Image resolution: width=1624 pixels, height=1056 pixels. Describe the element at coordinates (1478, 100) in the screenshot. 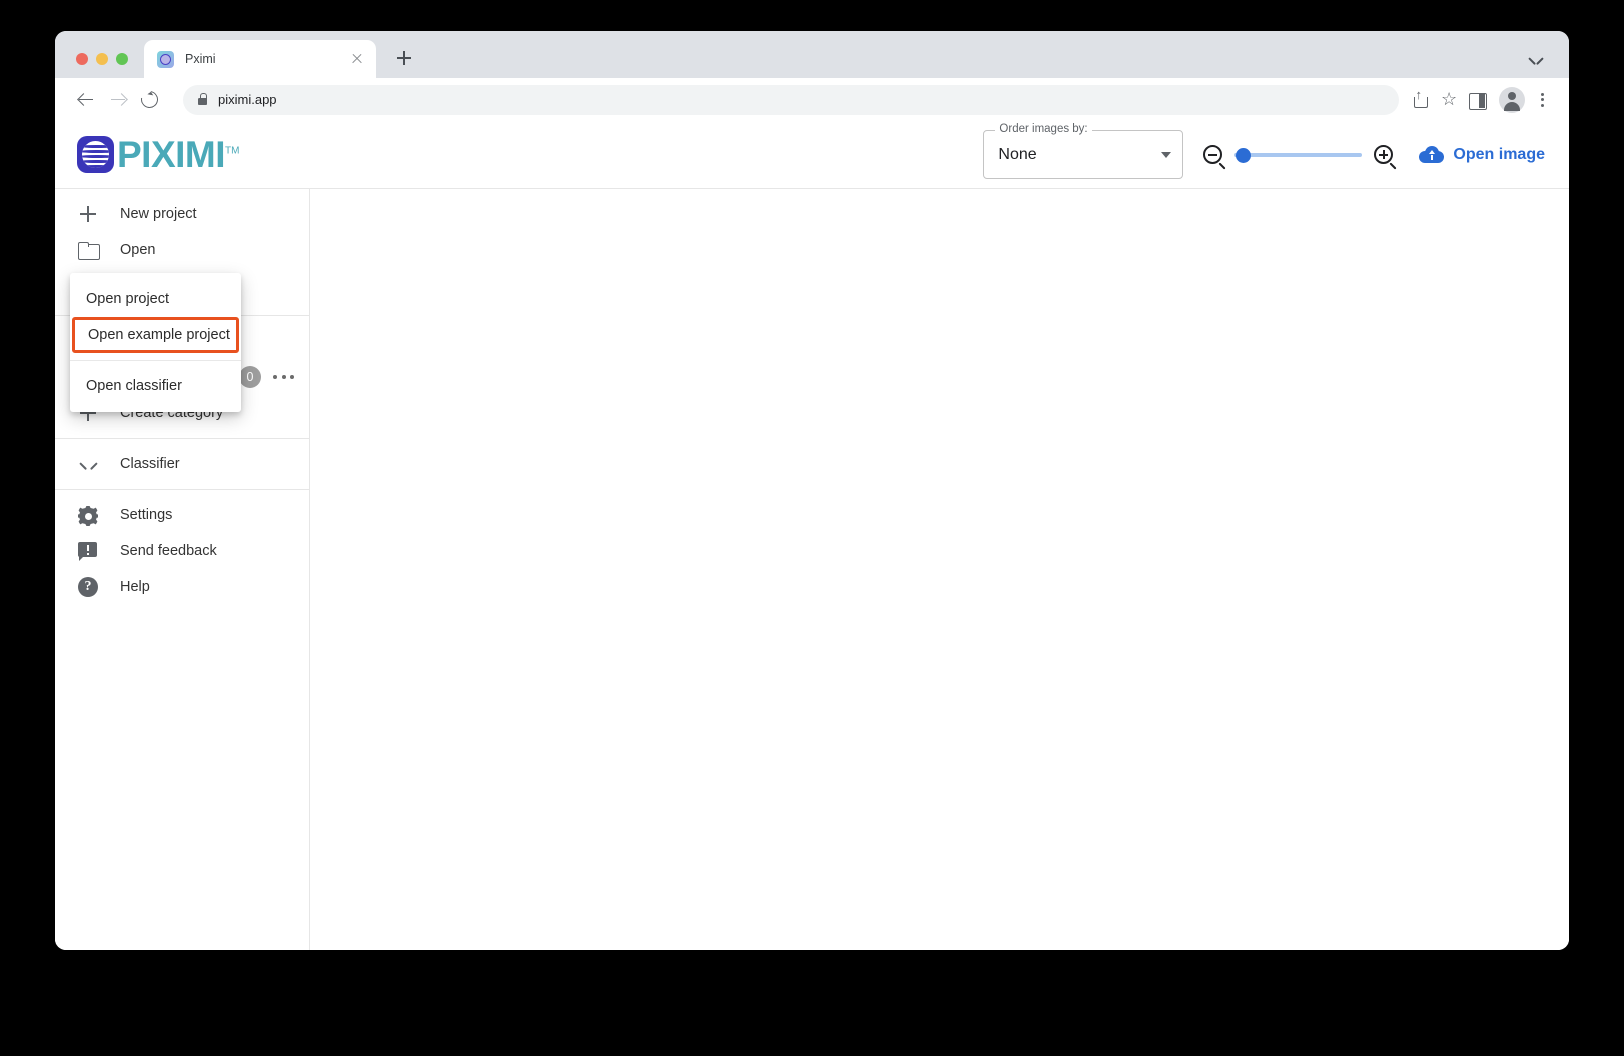

I see `side-panel-icon` at that location.